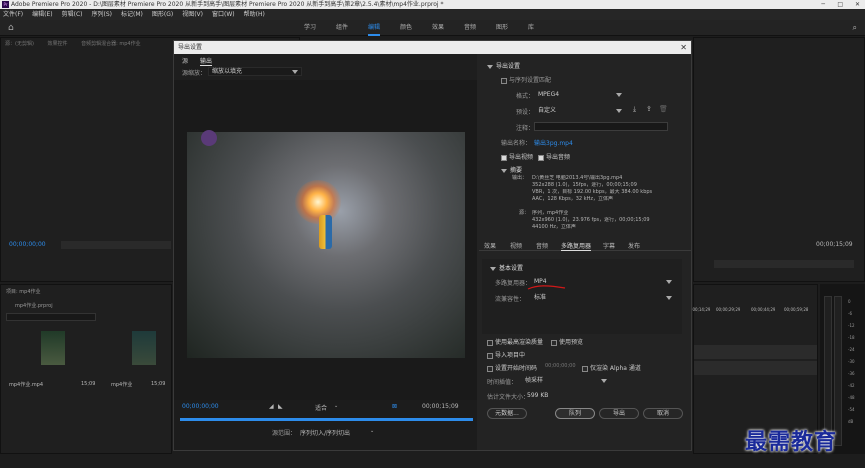 This screenshot has width=865, height=468. I want to click on save-preset-icon: ⤓, so click(634, 109).